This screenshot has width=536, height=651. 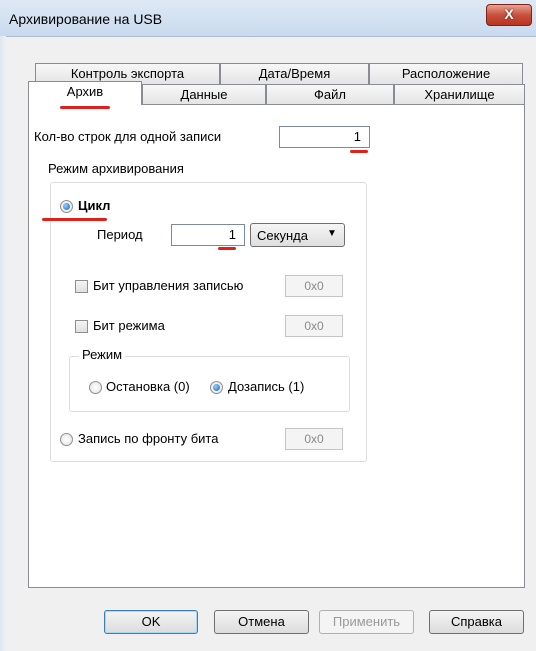 I want to click on write-control-bit-address: 0x0, so click(x=314, y=286).